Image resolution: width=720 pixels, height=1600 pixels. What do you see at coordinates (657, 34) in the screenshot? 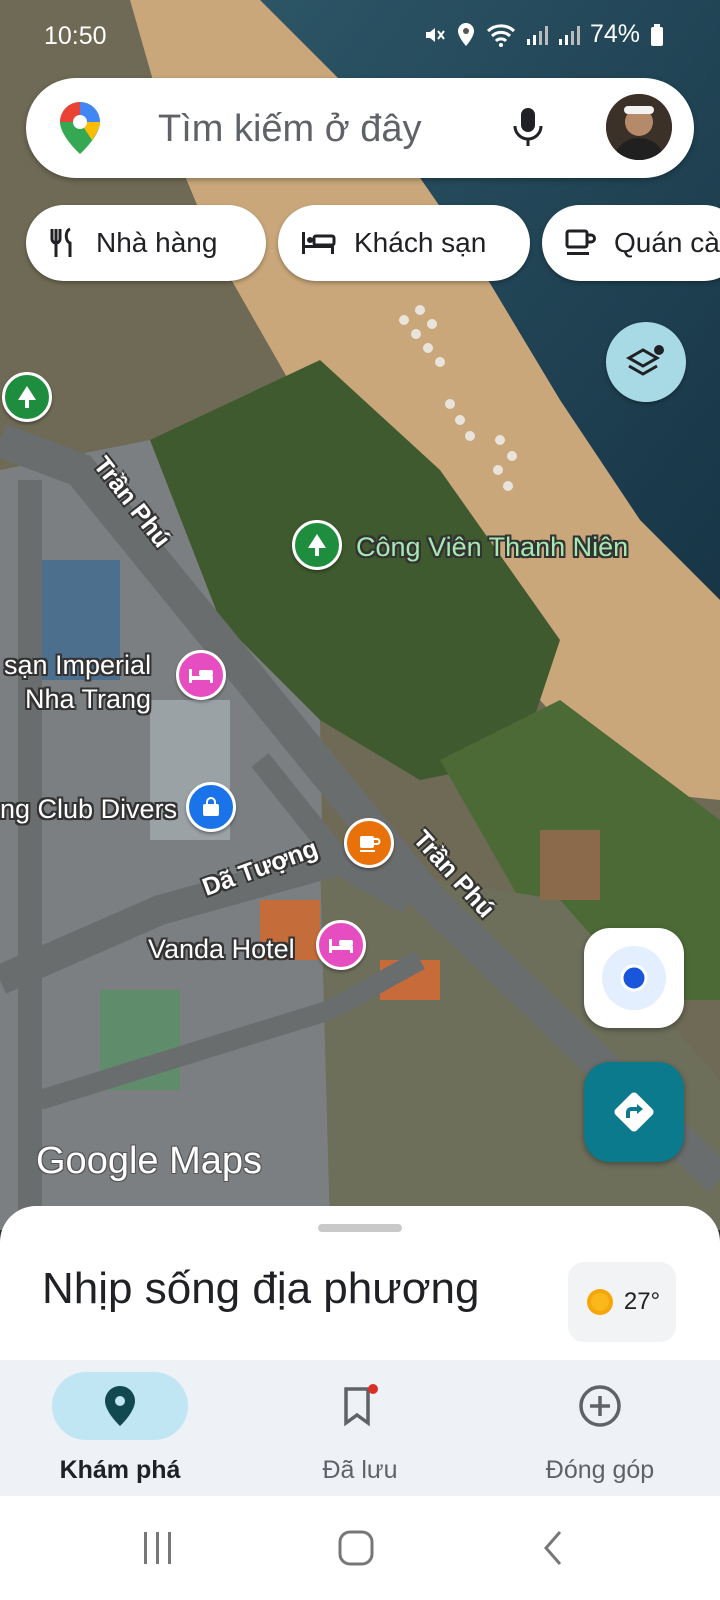
I see `battery-icon` at bounding box center [657, 34].